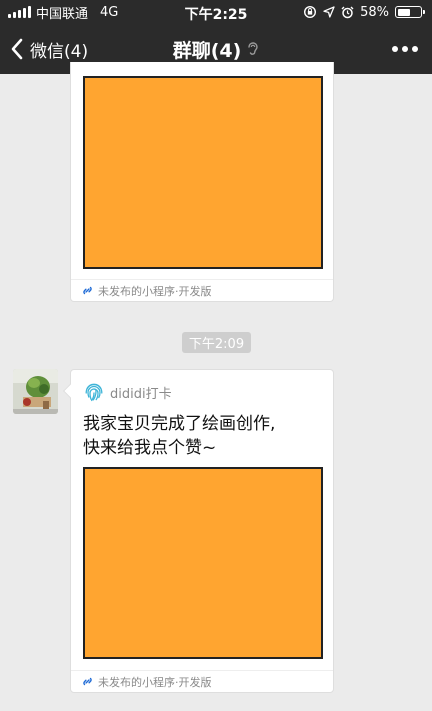 The image size is (432, 711). I want to click on status-bar: 中国联通 4G 下午2:25 58%, so click(216, 12).